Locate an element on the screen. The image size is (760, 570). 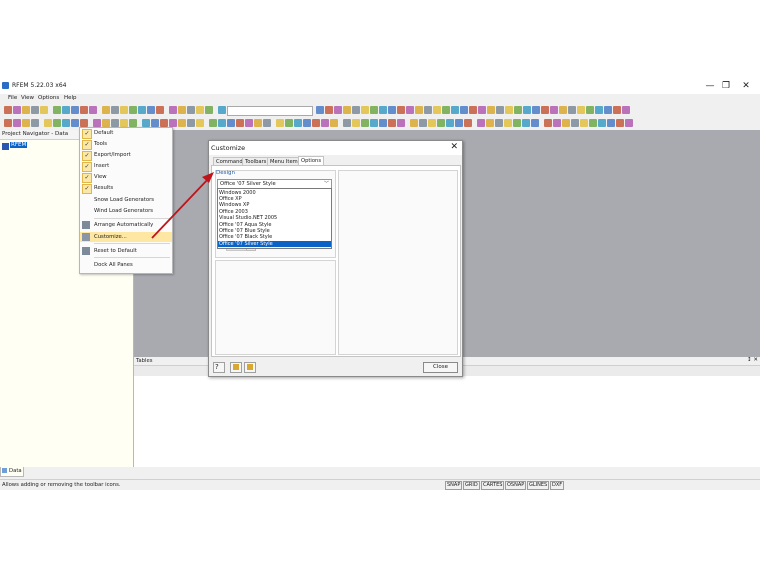
arrow-shaft is located at coordinates (181, 207).